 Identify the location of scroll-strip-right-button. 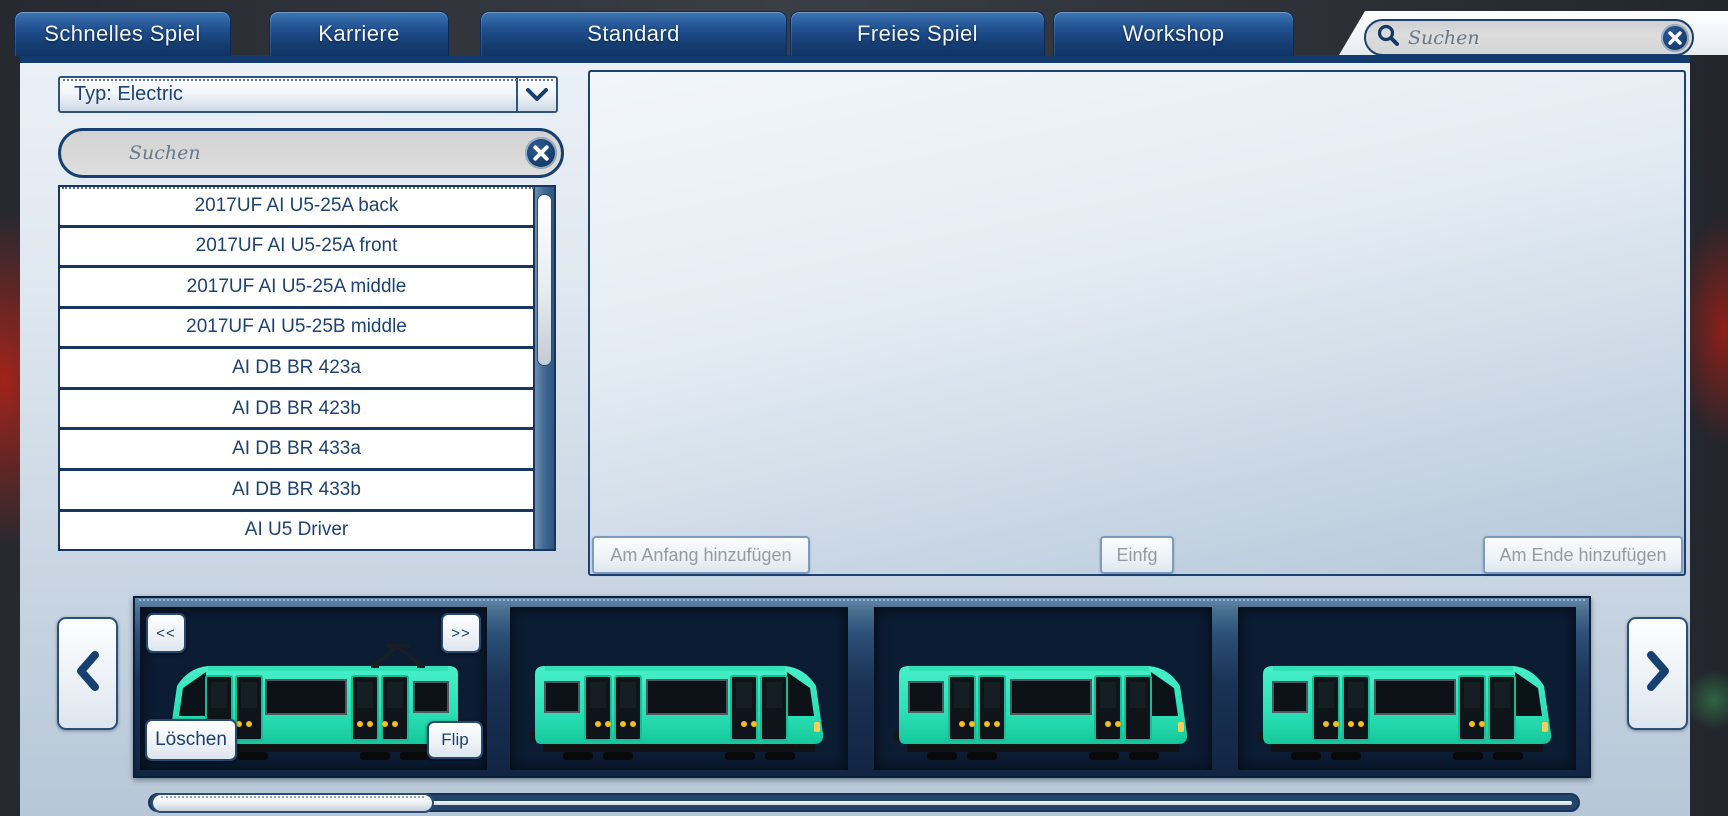
(1657, 673).